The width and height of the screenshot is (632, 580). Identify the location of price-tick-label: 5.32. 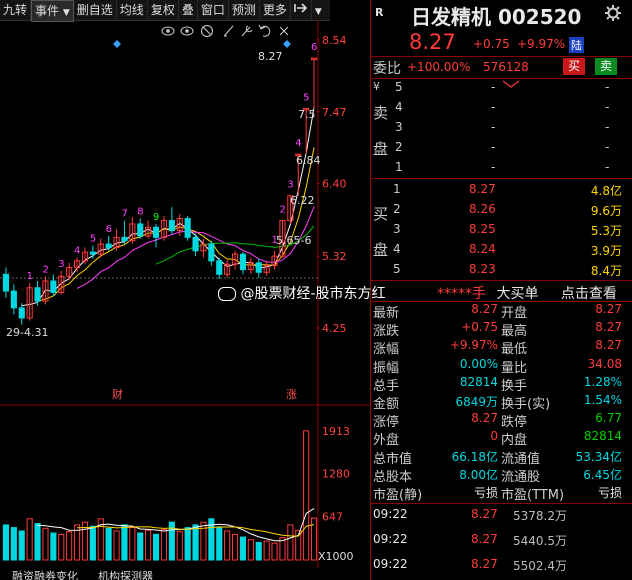
(334, 256).